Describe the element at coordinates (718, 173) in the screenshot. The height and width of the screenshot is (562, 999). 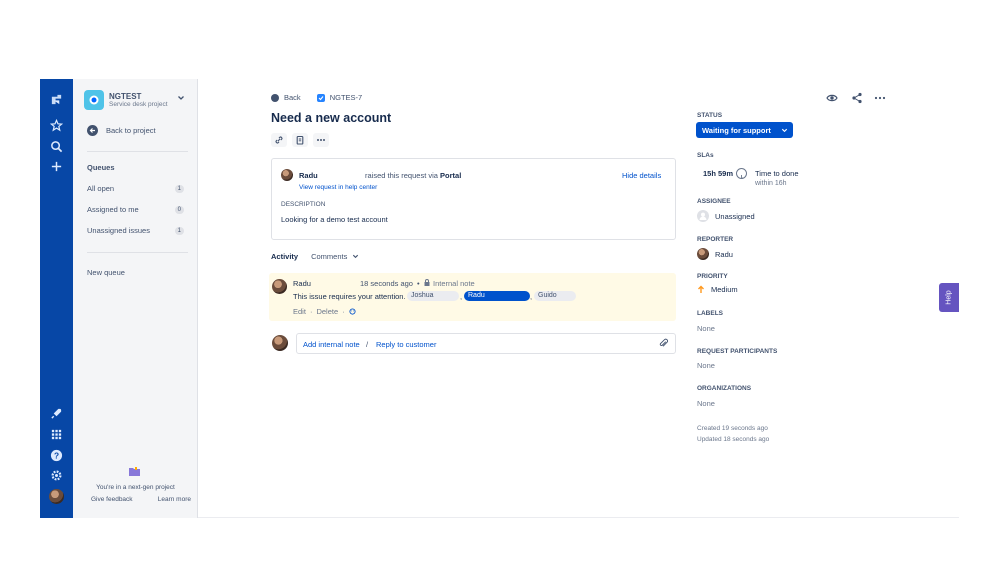
I see `sla-remaining: 15h 59m` at that location.